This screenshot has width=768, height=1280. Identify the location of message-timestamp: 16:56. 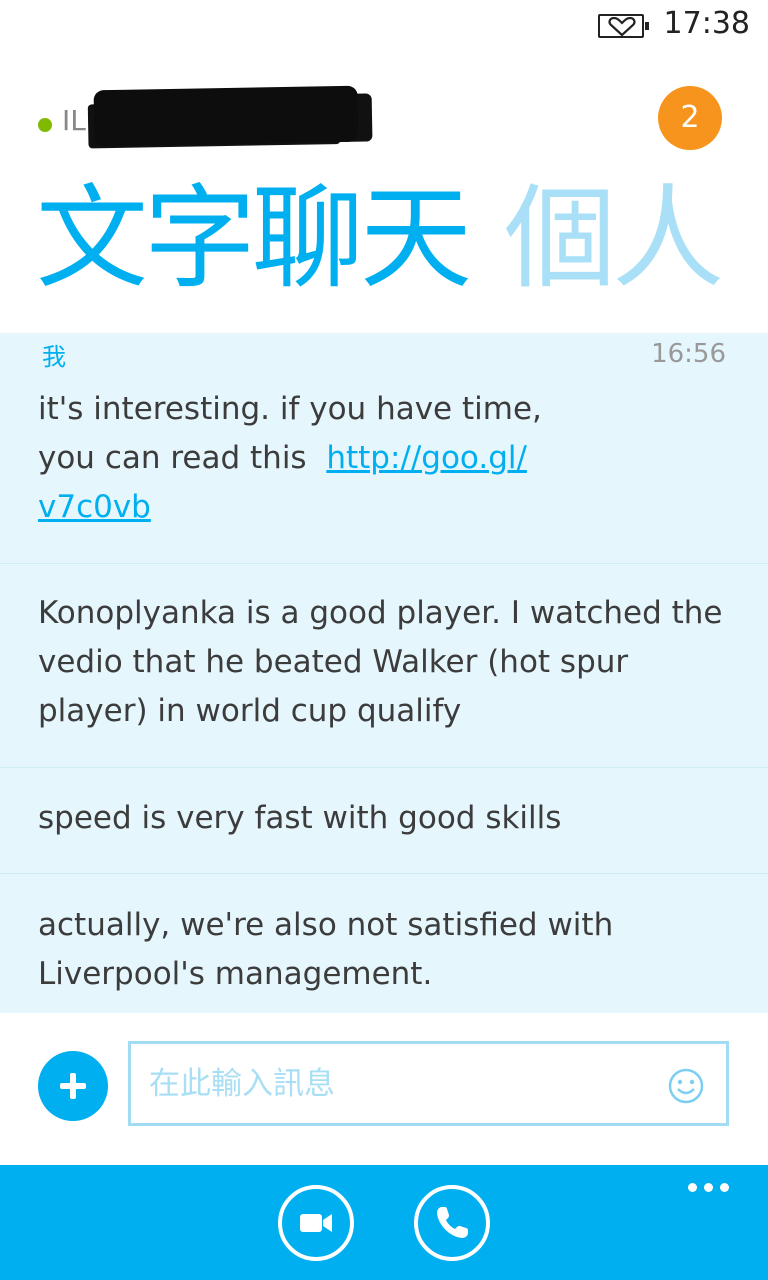
(688, 354).